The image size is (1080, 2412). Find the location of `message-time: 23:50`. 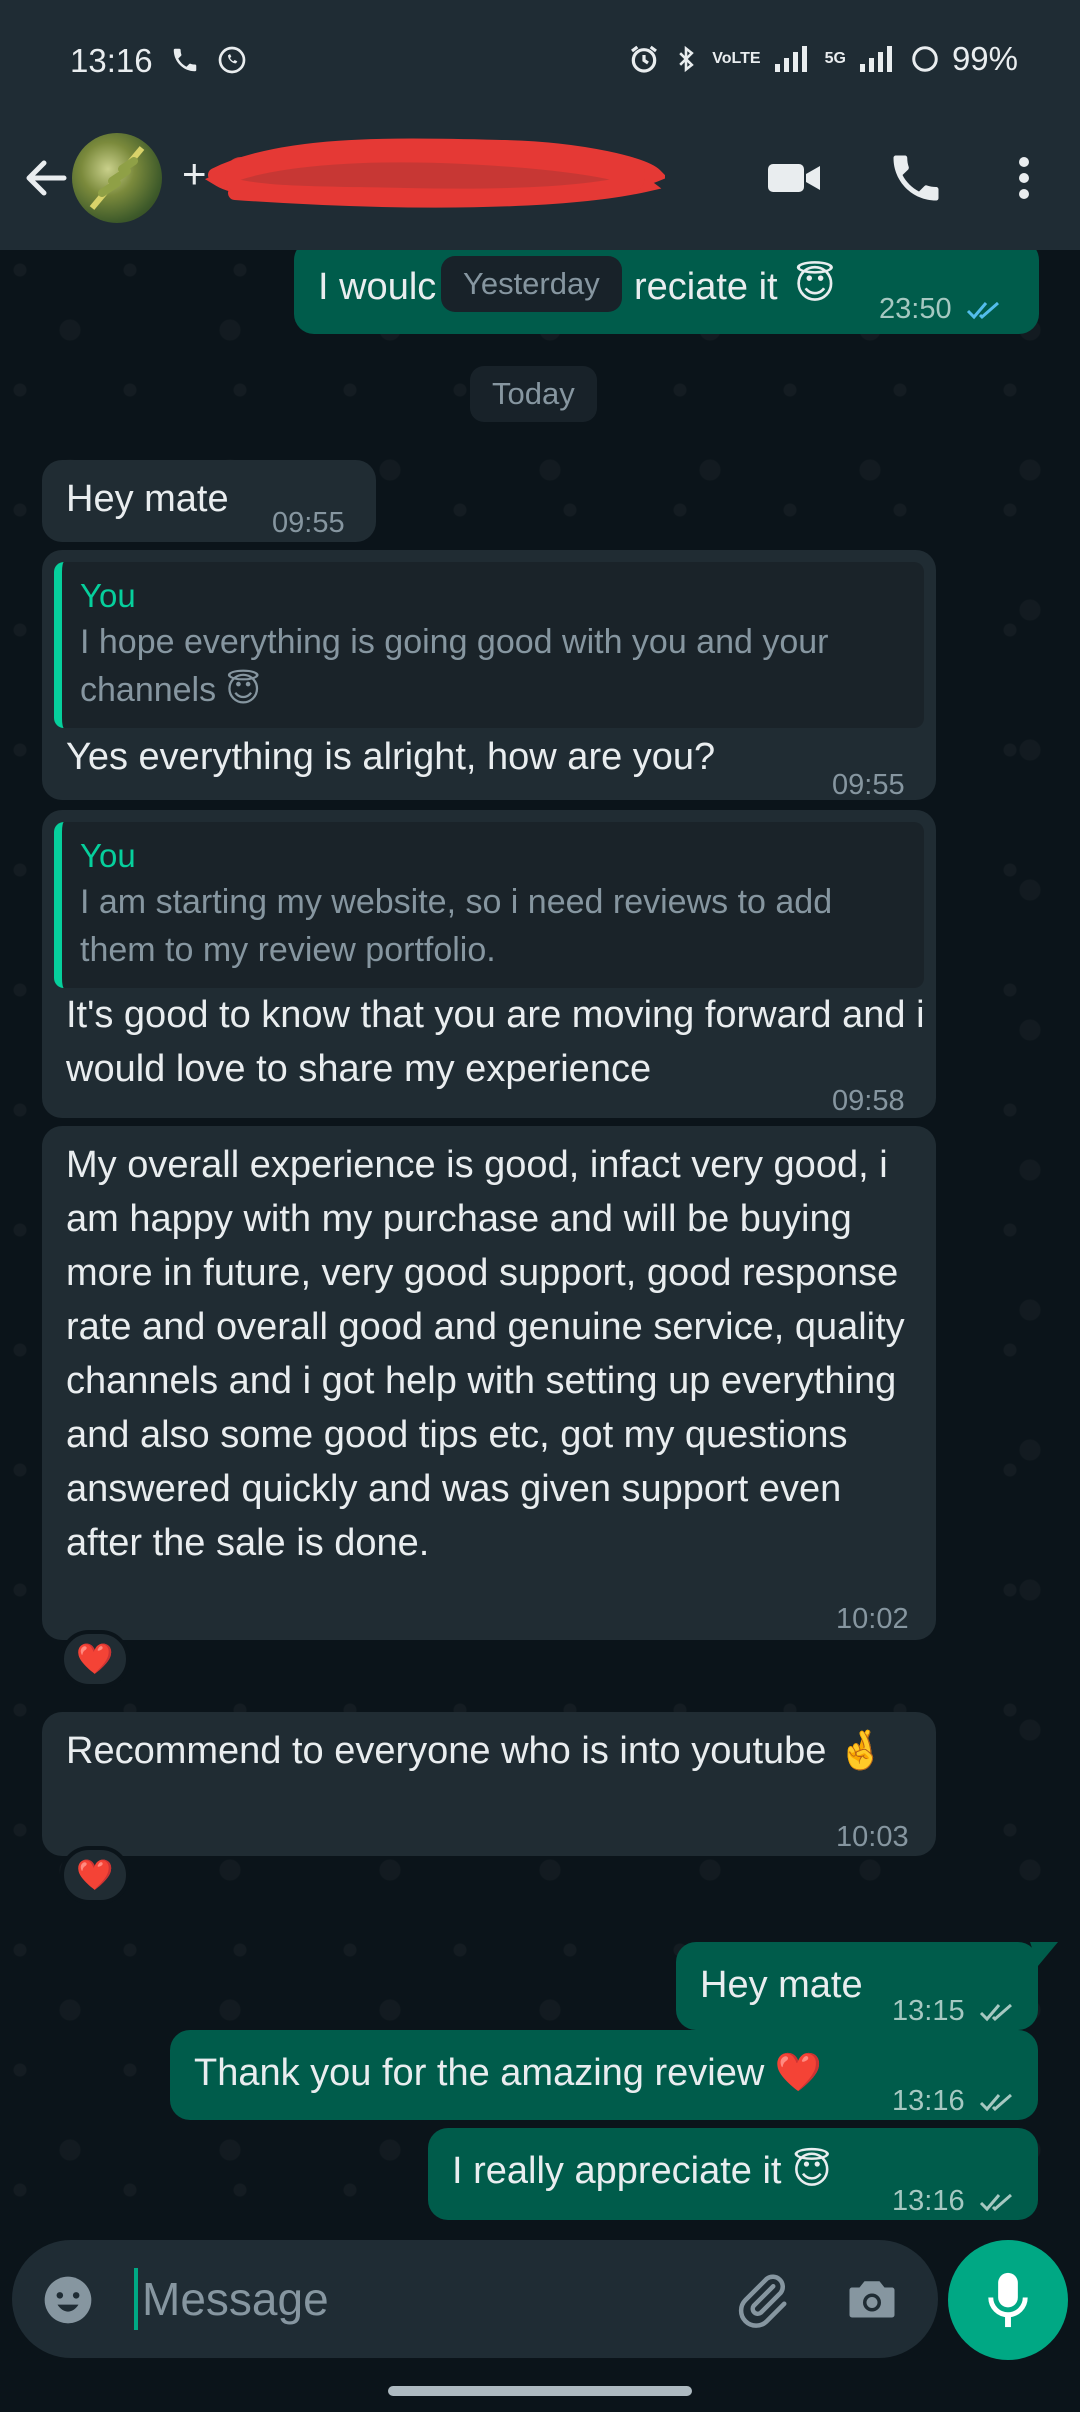

message-time: 23:50 is located at coordinates (942, 309).